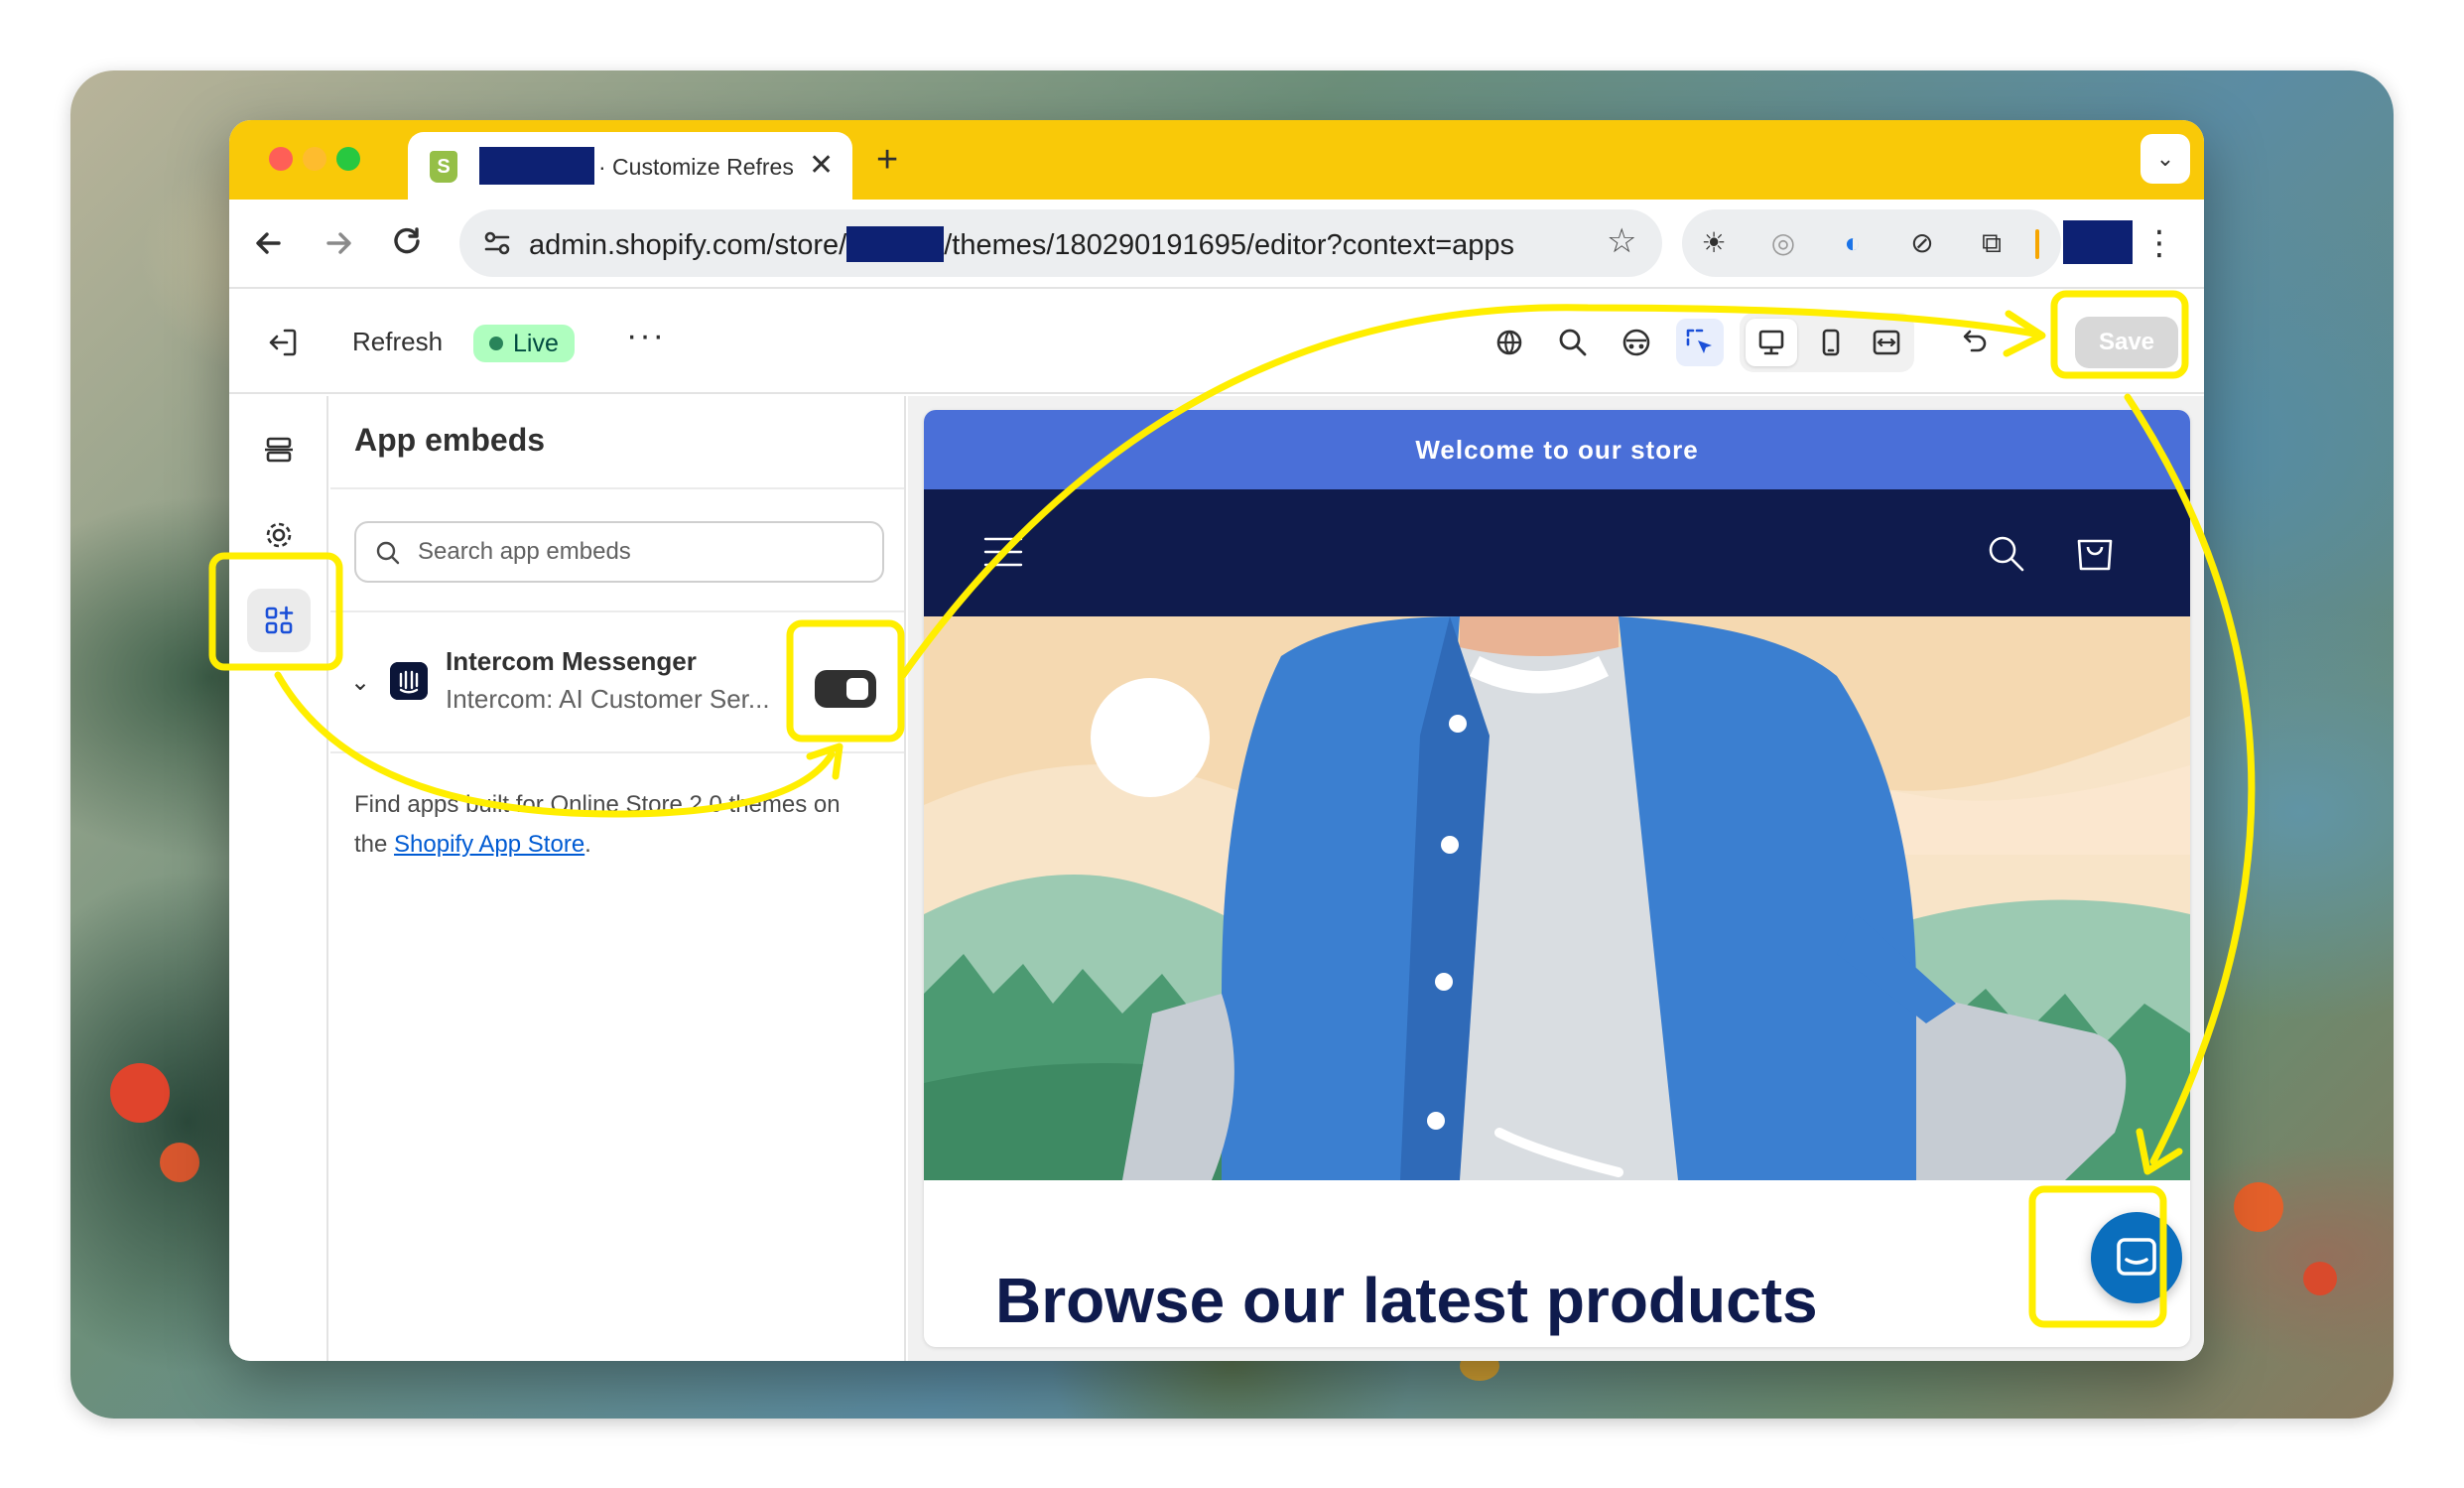 This screenshot has height=1488, width=2464. Describe the element at coordinates (279, 535) in the screenshot. I see `gear-icon` at that location.